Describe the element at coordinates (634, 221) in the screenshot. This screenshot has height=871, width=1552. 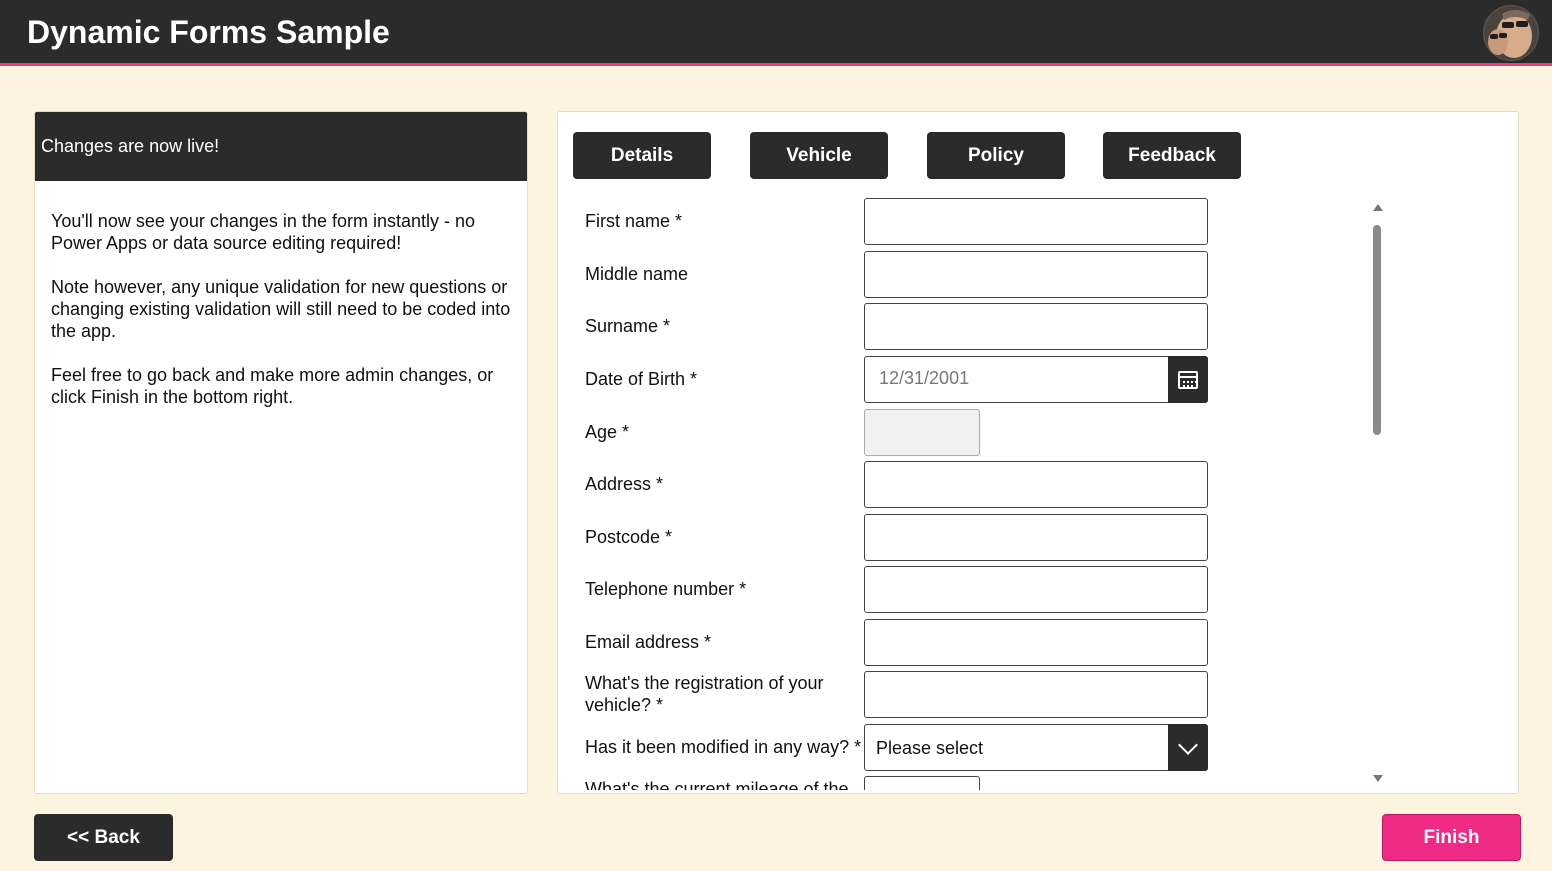
I see `first-name-label: First name *` at that location.